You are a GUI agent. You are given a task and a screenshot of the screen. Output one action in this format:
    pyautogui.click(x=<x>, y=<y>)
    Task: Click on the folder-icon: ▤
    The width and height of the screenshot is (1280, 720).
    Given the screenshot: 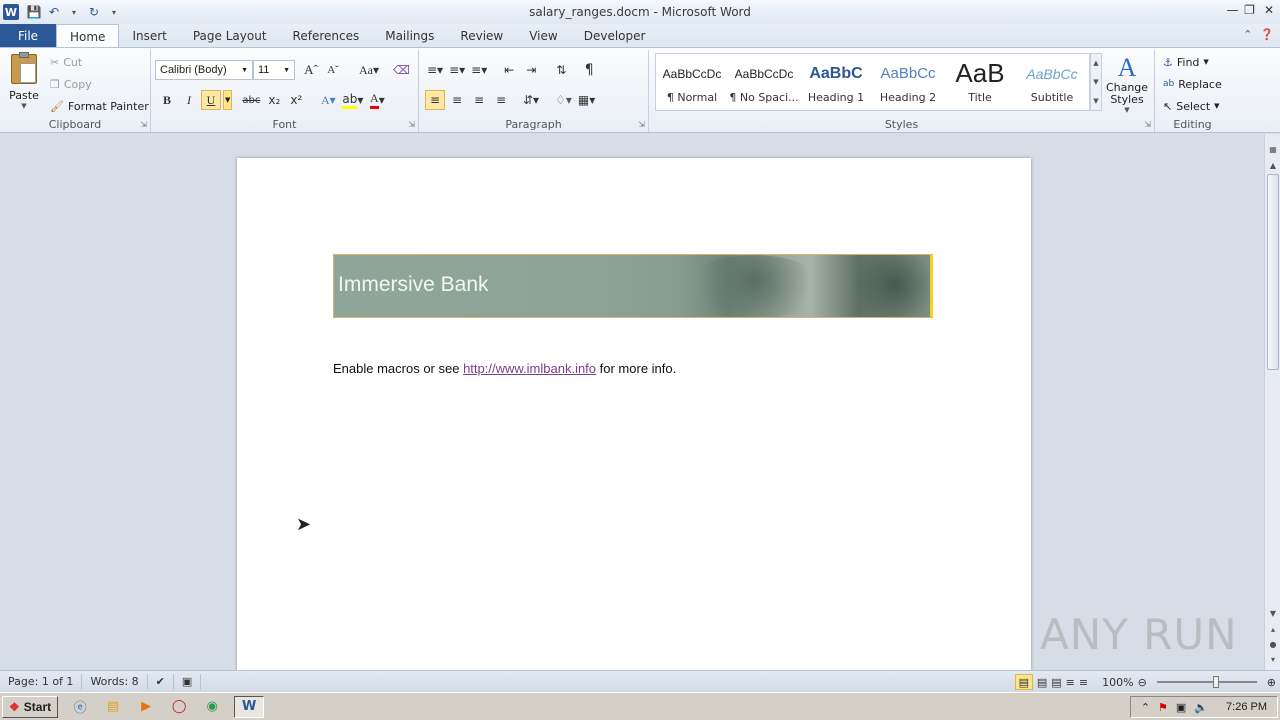 What is the action you would take?
    pyautogui.click(x=113, y=707)
    